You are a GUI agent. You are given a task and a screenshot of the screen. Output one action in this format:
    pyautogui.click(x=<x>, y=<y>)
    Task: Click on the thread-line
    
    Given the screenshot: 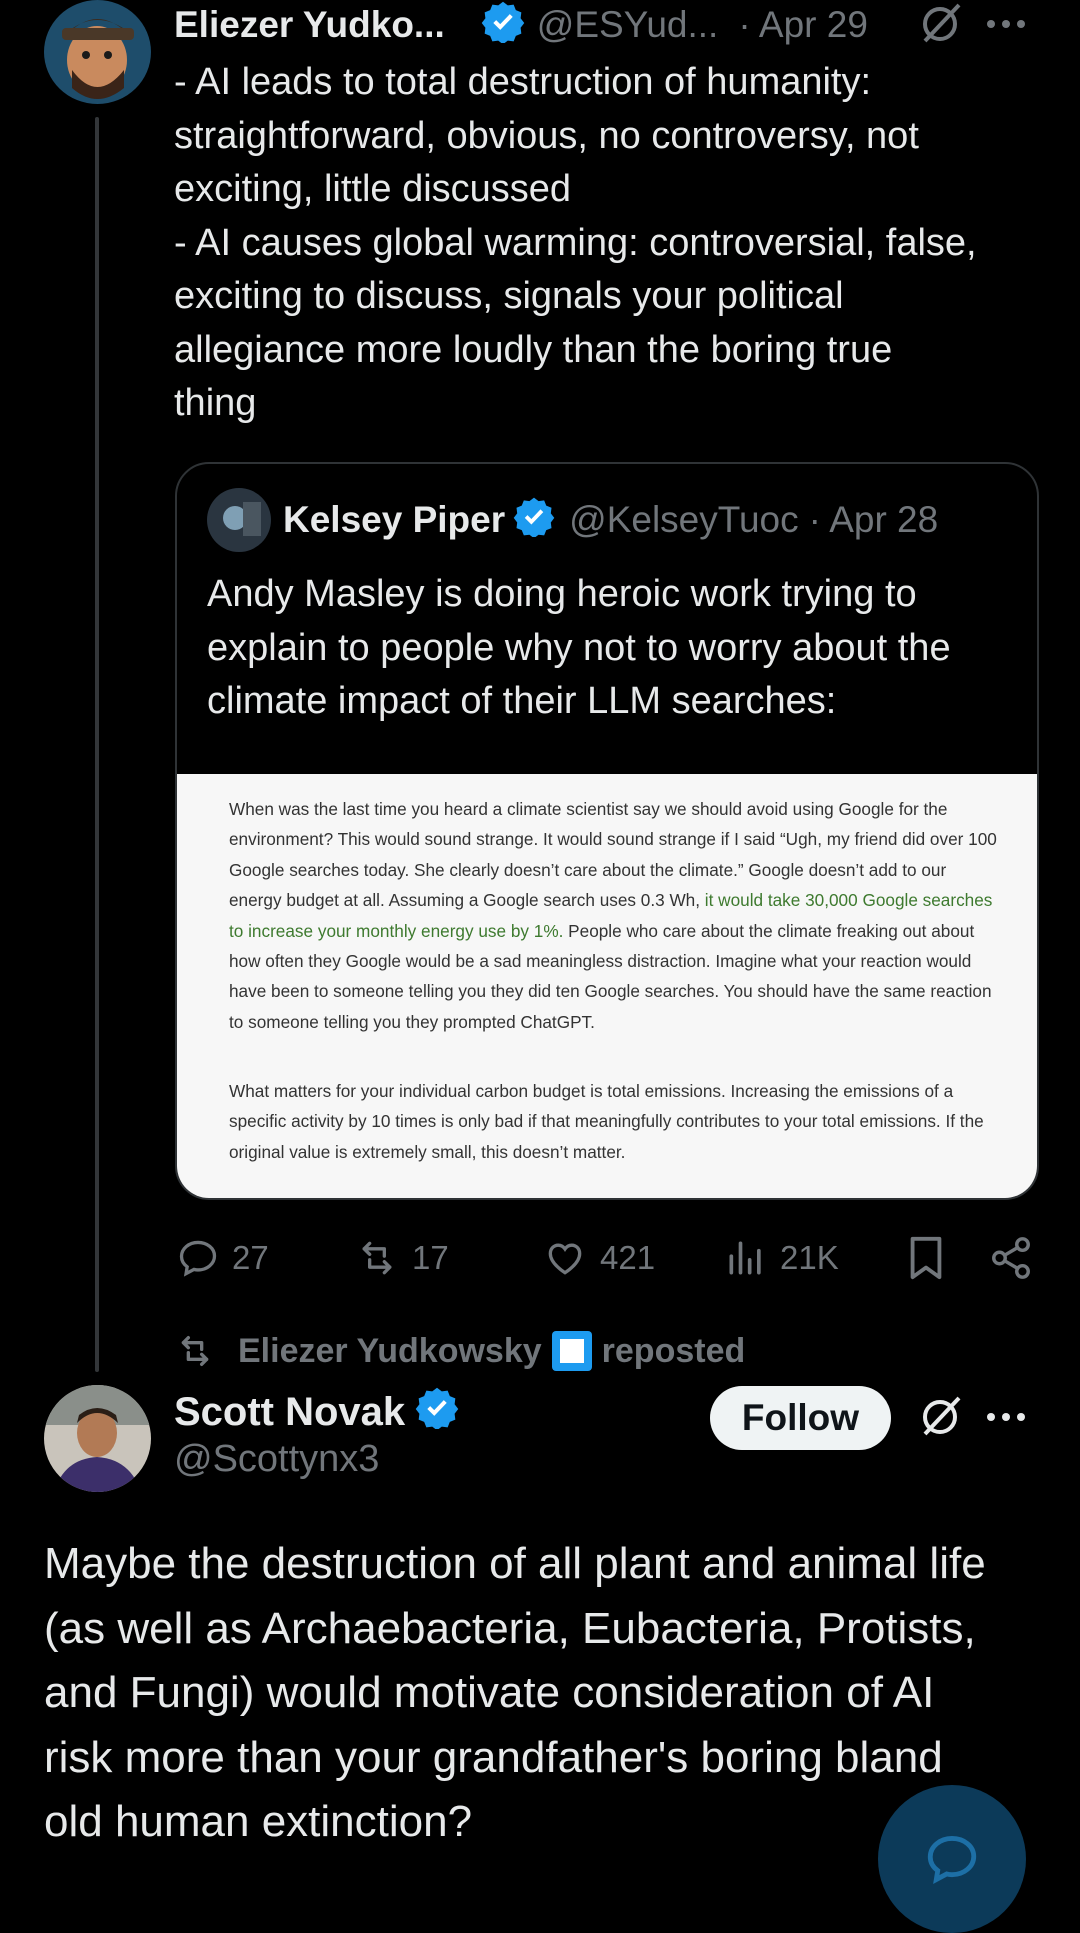 What is the action you would take?
    pyautogui.click(x=97, y=744)
    